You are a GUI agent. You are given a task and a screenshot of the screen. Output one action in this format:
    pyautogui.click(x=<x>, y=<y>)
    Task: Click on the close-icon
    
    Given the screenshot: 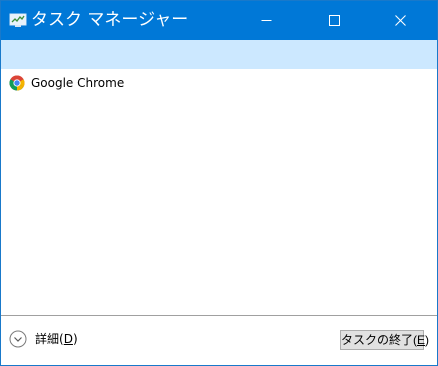 What is the action you would take?
    pyautogui.click(x=400, y=20)
    